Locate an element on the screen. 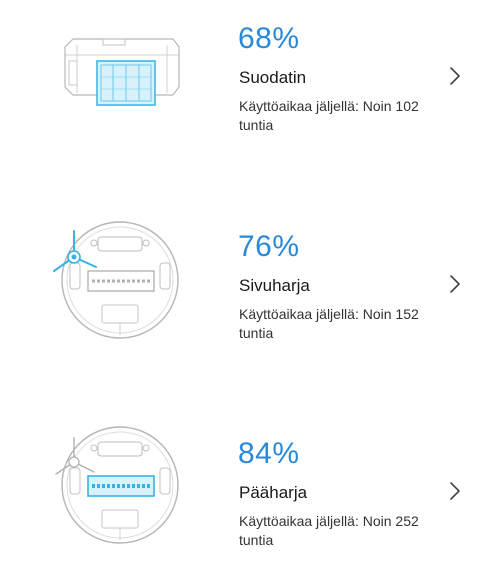 The image size is (491, 580). side-brush-name: Sivuharja is located at coordinates (274, 285).